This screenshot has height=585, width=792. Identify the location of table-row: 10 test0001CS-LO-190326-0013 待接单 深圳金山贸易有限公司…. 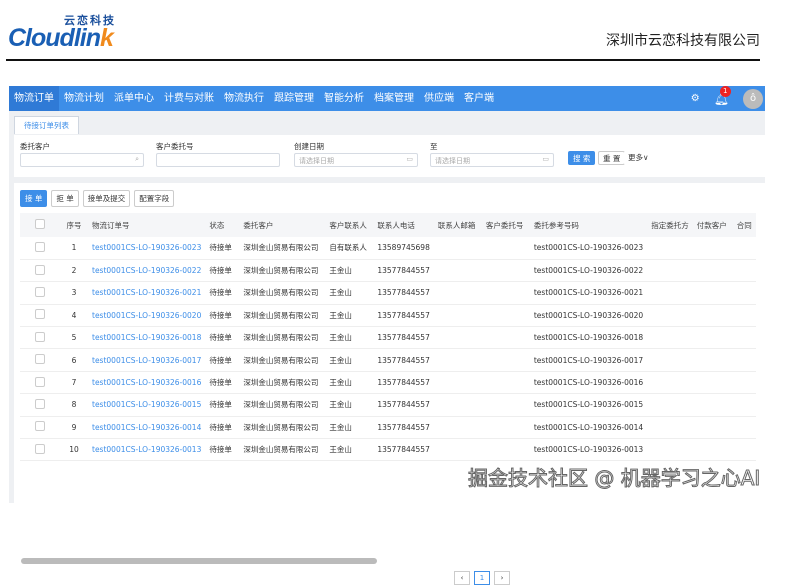
(388, 450).